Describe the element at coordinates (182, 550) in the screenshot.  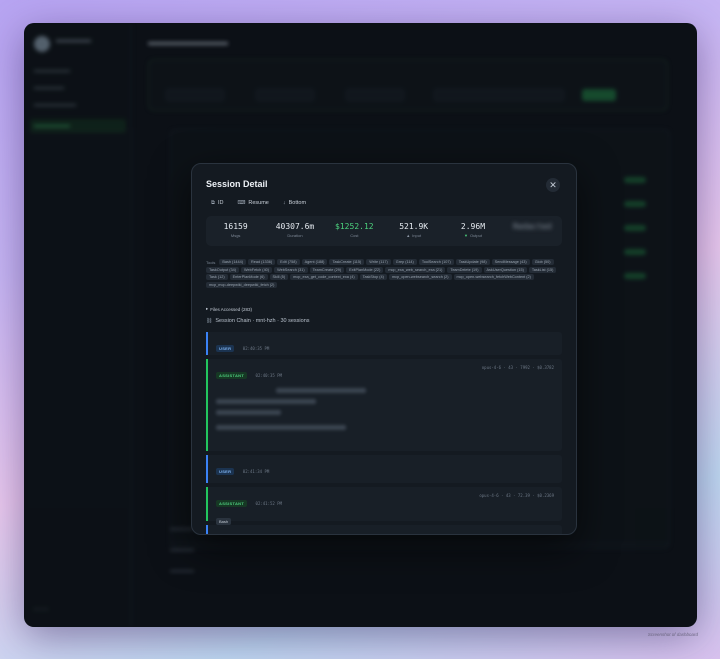
I see `bg-row-label: ▬▬▬▬` at that location.